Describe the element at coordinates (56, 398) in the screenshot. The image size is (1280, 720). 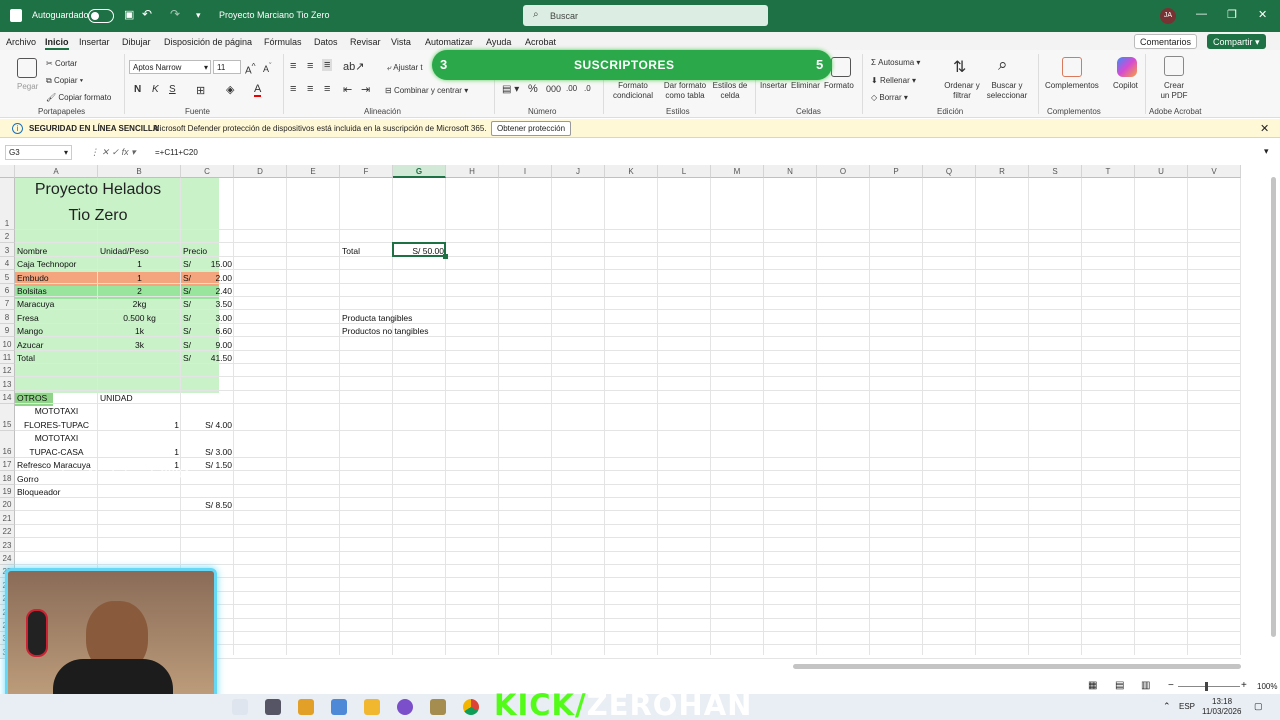
I see `otros-header: OTROS` at that location.